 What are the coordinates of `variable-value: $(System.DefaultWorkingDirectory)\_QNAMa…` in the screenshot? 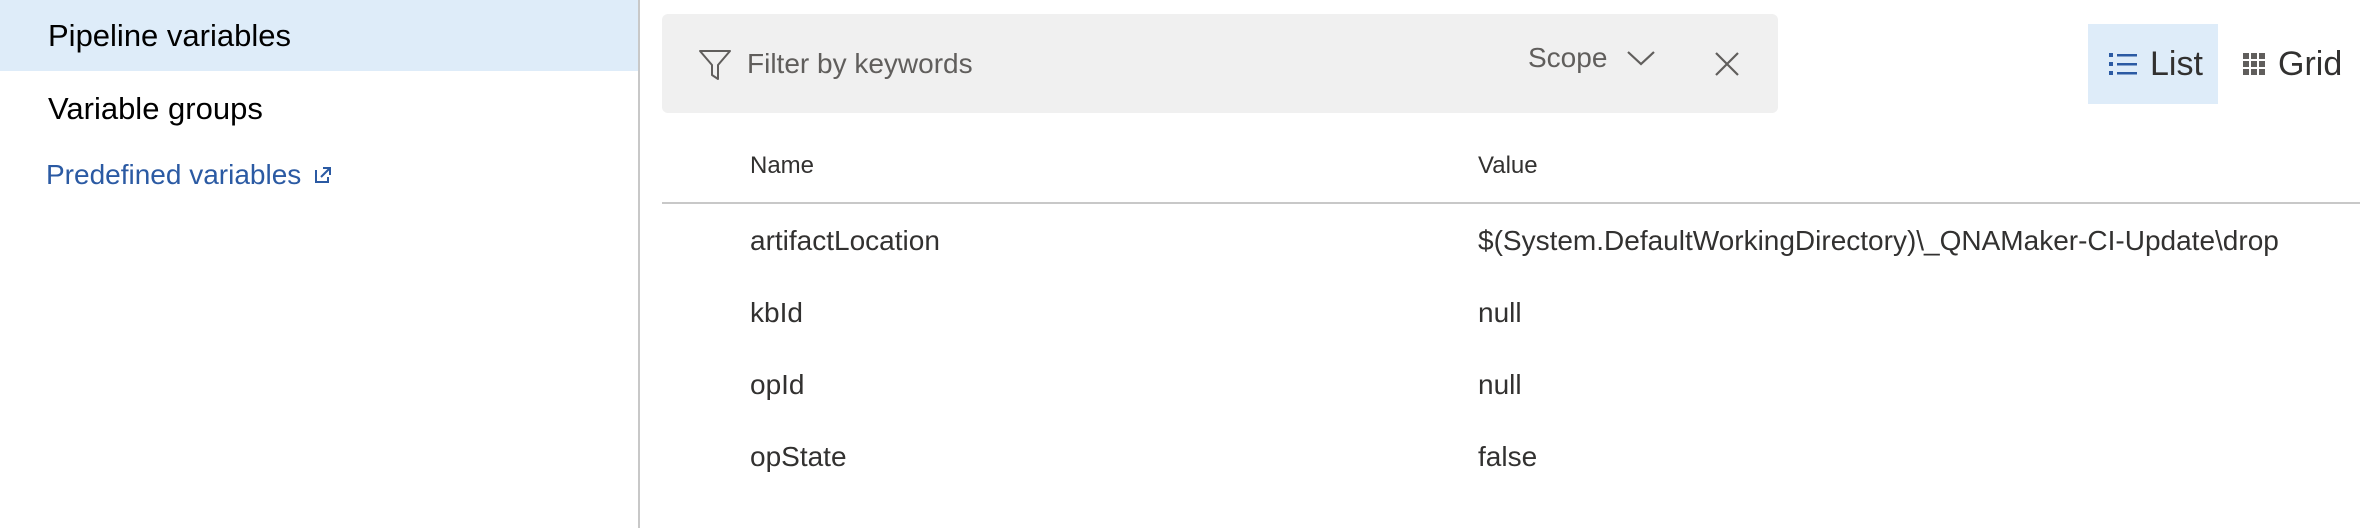 It's located at (1878, 240).